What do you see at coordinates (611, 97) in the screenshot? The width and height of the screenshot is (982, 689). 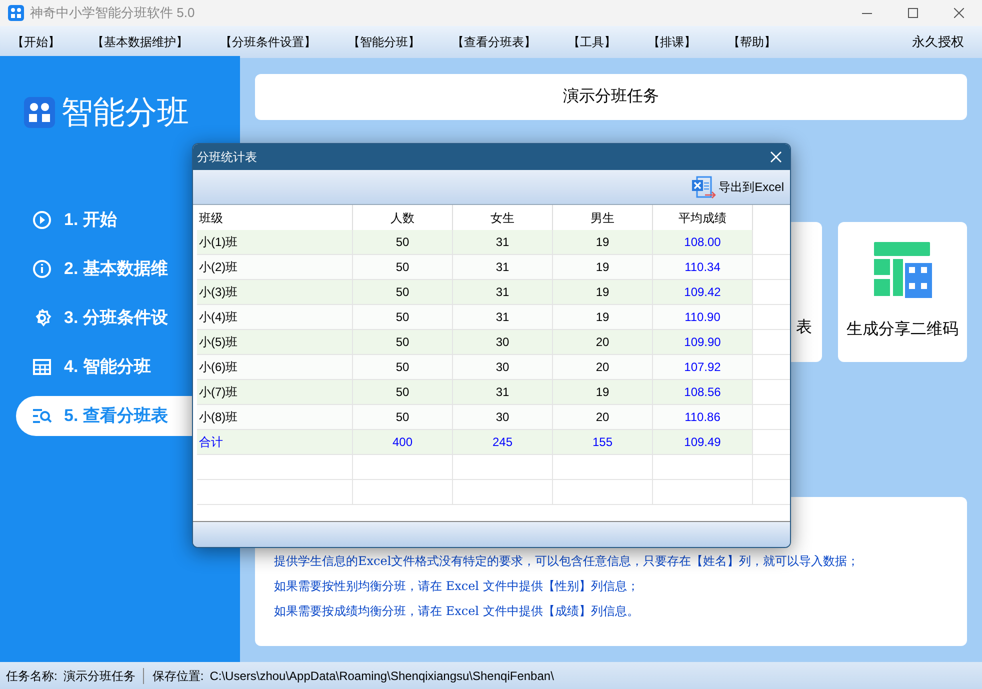 I see `task-title-bar: 演示分班任务` at bounding box center [611, 97].